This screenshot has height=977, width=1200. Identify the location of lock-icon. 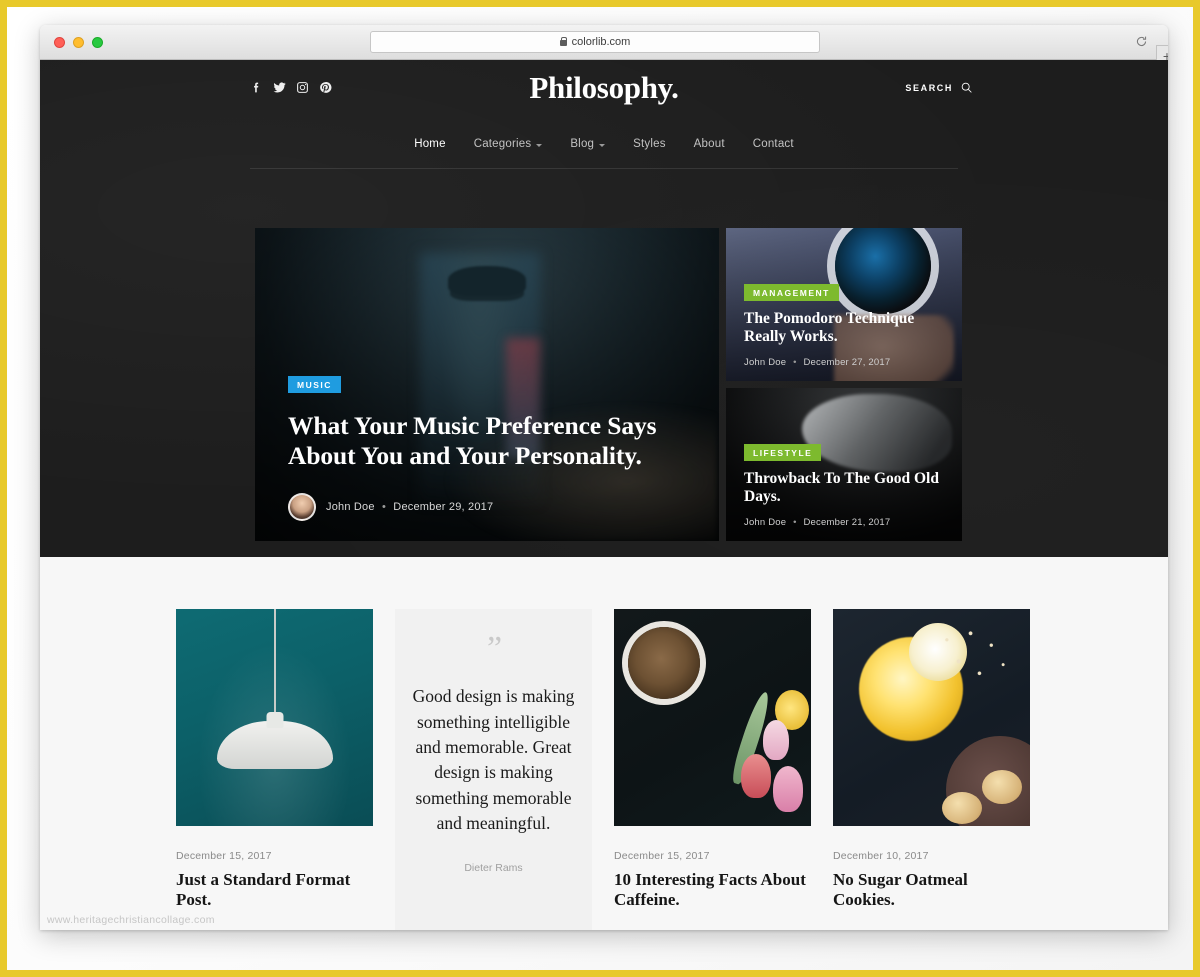
(563, 41).